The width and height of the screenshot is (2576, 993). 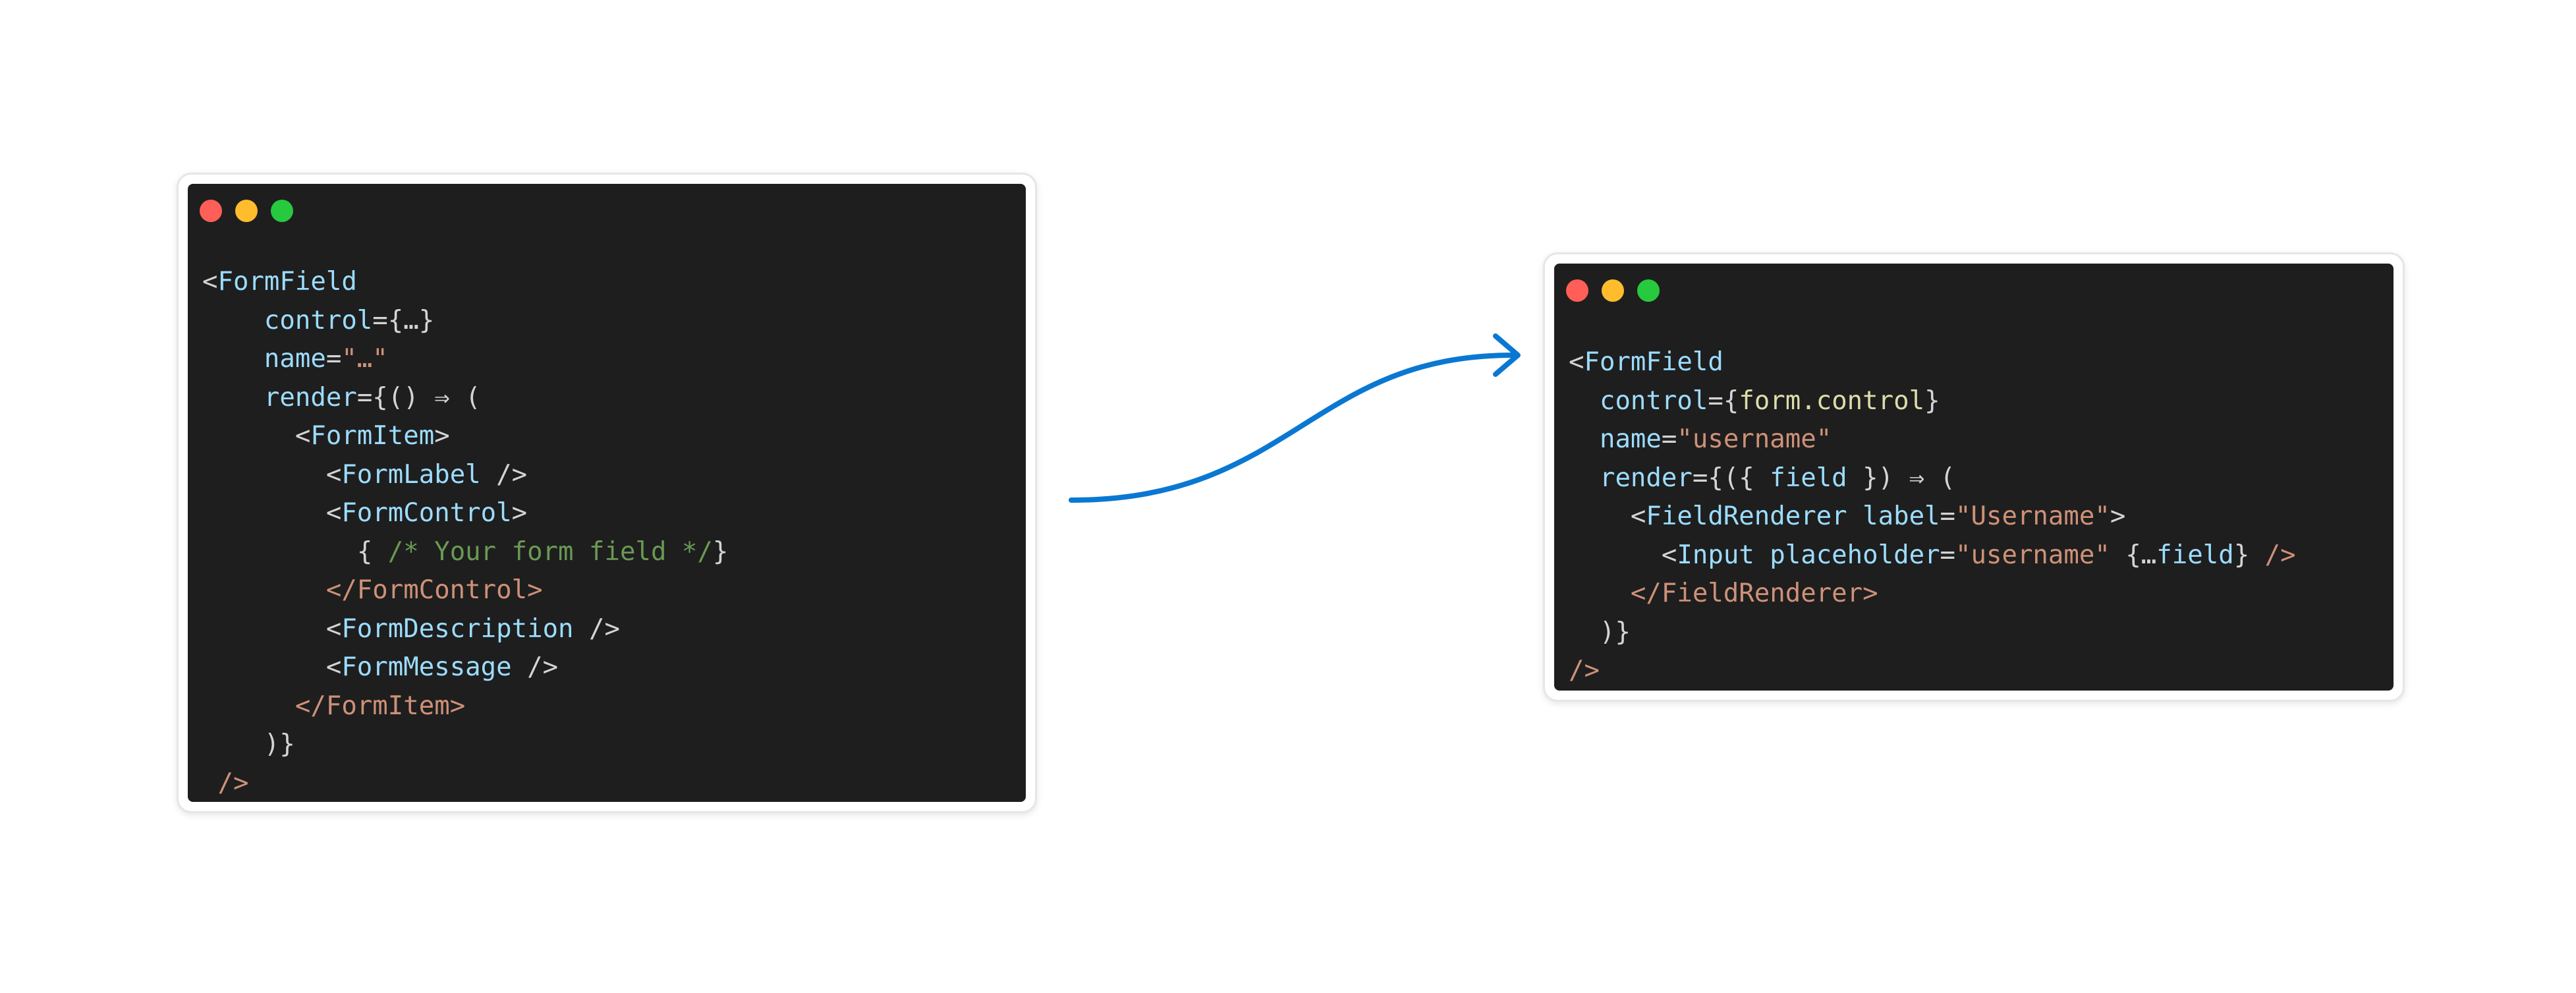 I want to click on code-token: placeholder, so click(x=1855, y=555).